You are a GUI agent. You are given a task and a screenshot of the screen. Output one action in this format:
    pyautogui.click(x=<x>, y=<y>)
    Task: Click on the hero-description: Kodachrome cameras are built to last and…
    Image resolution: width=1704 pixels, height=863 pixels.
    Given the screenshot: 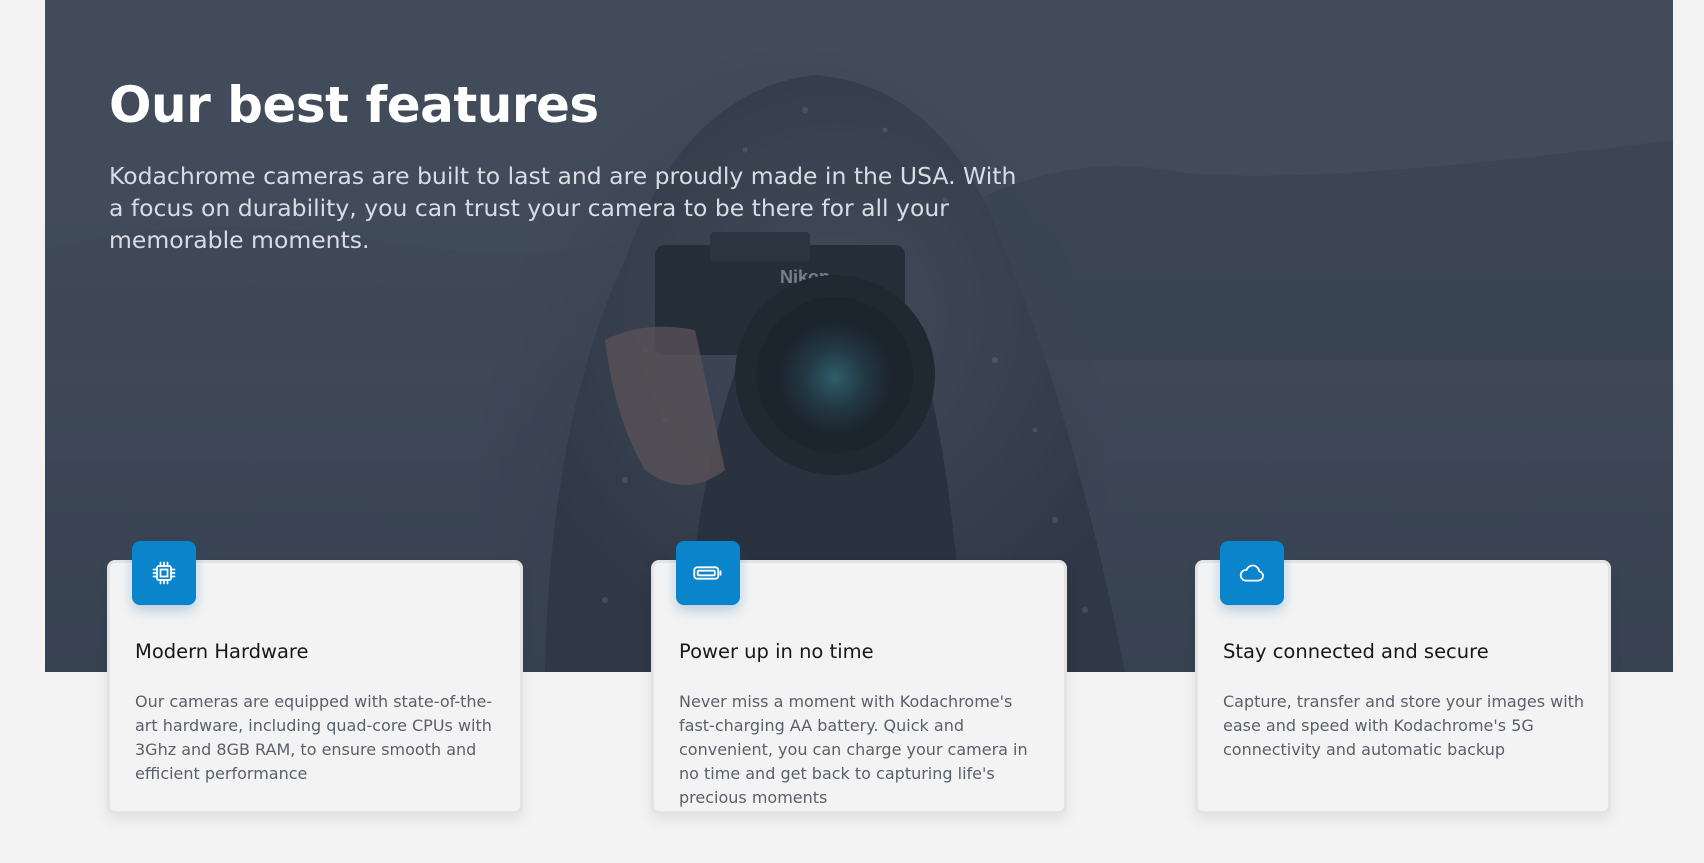 What is the action you would take?
    pyautogui.click(x=563, y=208)
    